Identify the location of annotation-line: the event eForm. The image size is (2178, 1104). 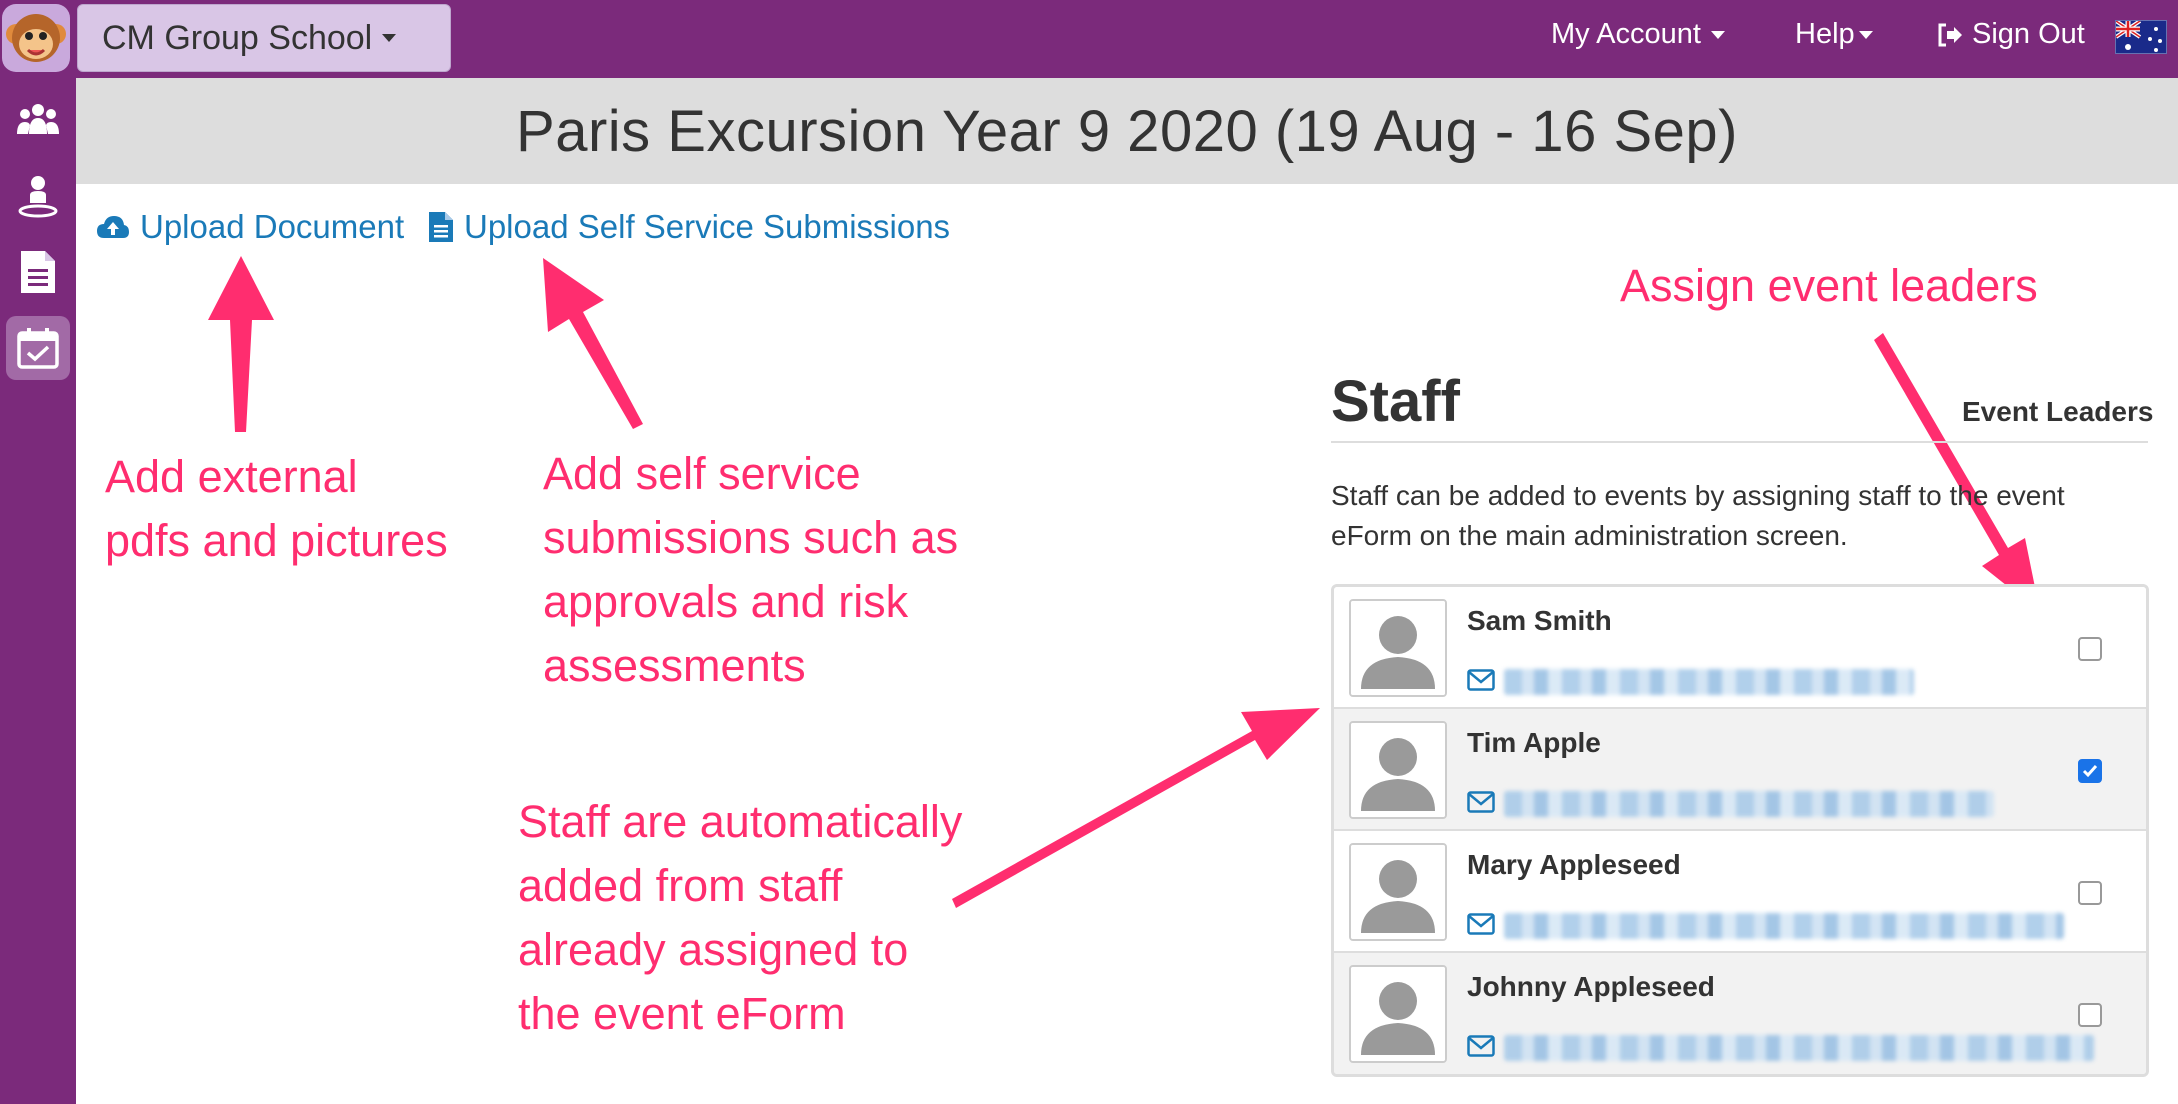
(682, 1013).